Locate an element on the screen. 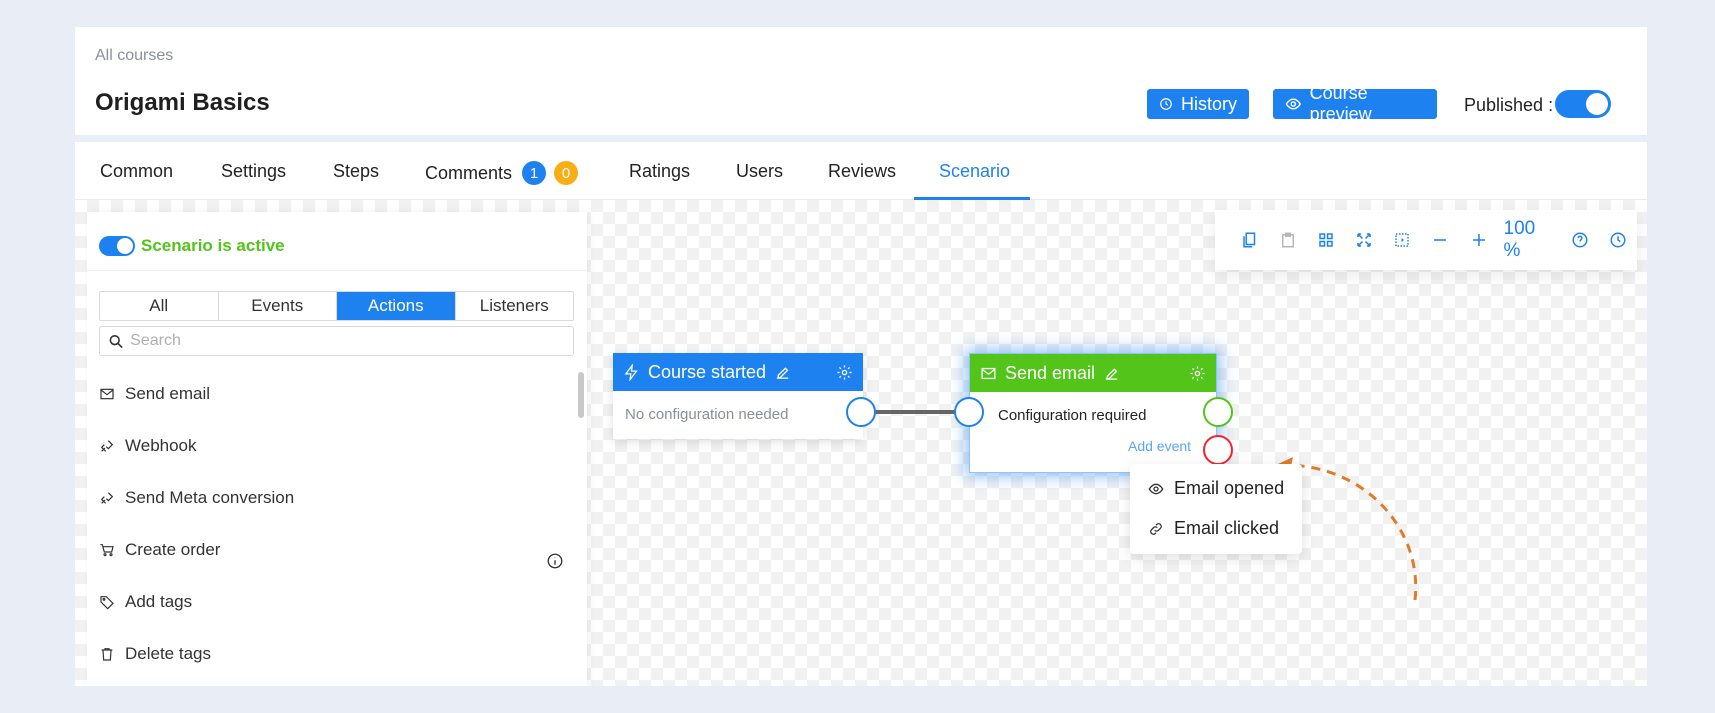  menu-item-email-clicked: Email clicked is located at coordinates (1213, 528).